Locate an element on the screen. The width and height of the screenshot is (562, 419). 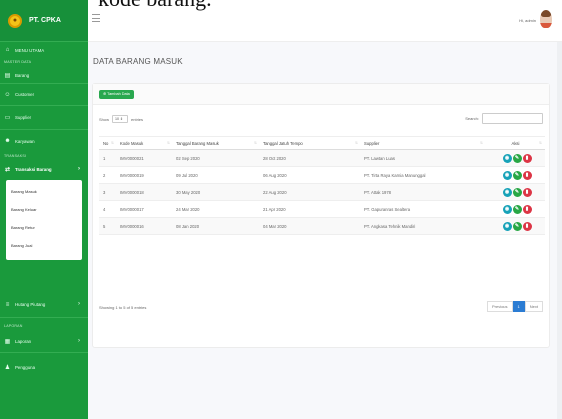
sidebar-item-label: Barang is located at coordinates (22, 75).